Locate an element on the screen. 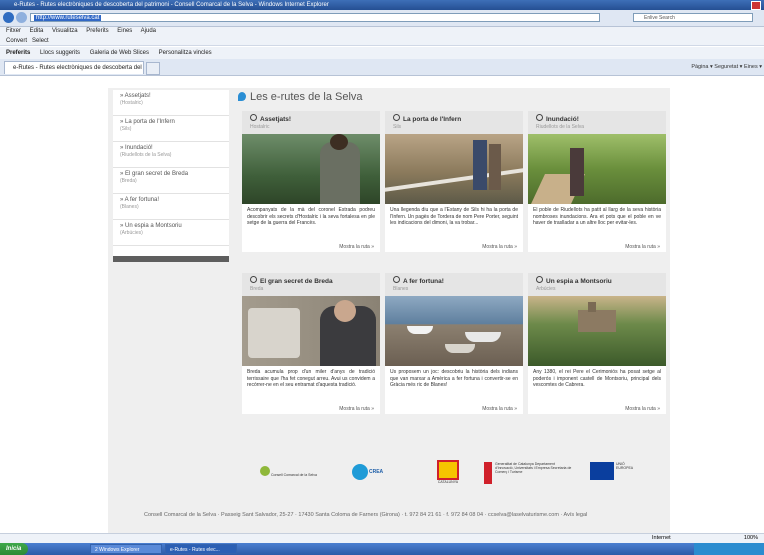  sidebar-item-label: » La porta de l'Infern is located at coordinates (147, 122).